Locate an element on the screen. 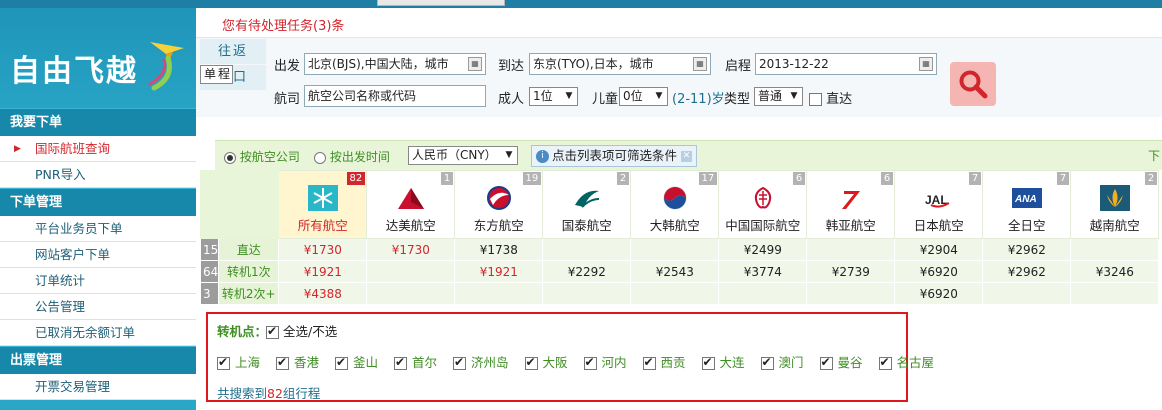  sidebar-item-pnr-import: PNR导入 is located at coordinates (98, 175).